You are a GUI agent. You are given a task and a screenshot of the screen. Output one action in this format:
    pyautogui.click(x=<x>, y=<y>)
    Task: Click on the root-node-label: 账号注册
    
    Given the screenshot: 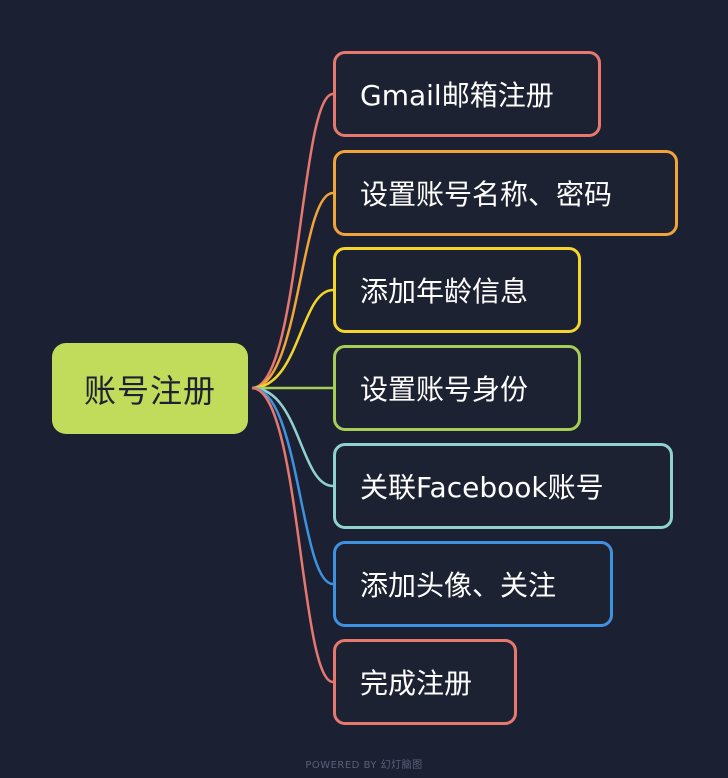 What is the action you would take?
    pyautogui.click(x=149, y=390)
    